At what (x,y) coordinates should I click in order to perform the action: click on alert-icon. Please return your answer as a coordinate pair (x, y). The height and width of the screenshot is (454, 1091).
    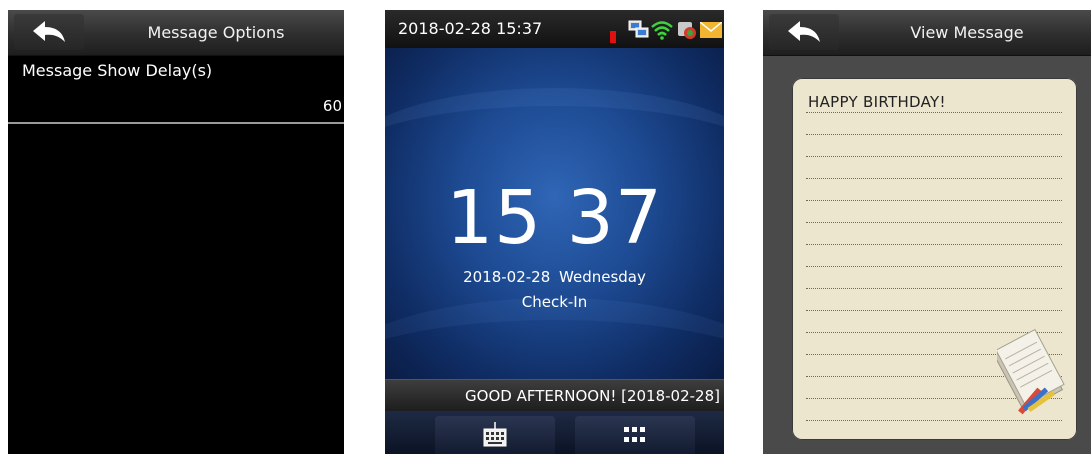
    Looking at the image, I should click on (613, 37).